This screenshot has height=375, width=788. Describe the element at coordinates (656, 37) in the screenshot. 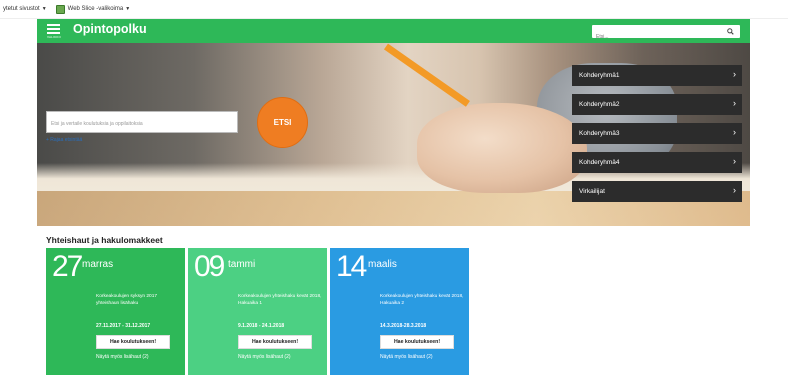

I see `header-search-input` at that location.